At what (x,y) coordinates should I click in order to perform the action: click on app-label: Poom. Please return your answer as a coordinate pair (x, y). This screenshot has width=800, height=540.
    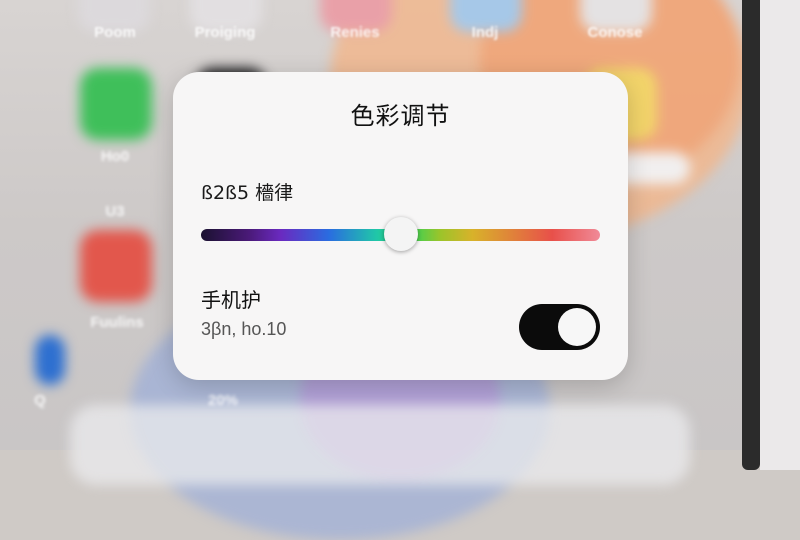
    Looking at the image, I should click on (115, 32).